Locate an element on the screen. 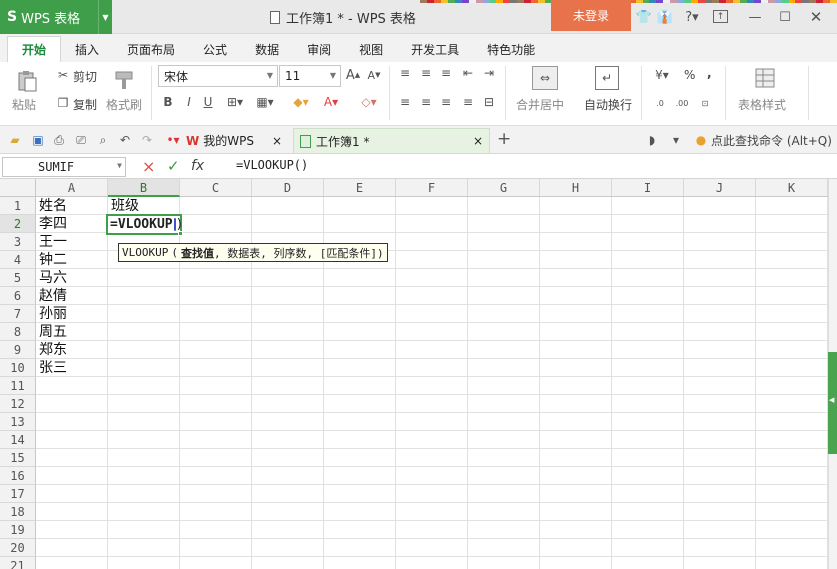 This screenshot has width=837, height=569. comma-button: , is located at coordinates (709, 73).